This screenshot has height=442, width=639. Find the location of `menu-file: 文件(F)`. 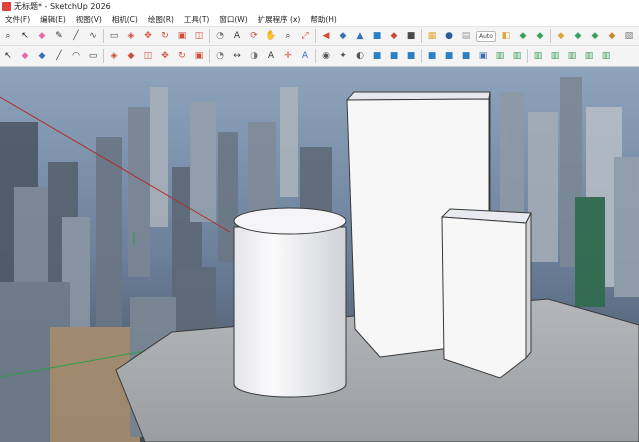

menu-file: 文件(F) is located at coordinates (17, 19).